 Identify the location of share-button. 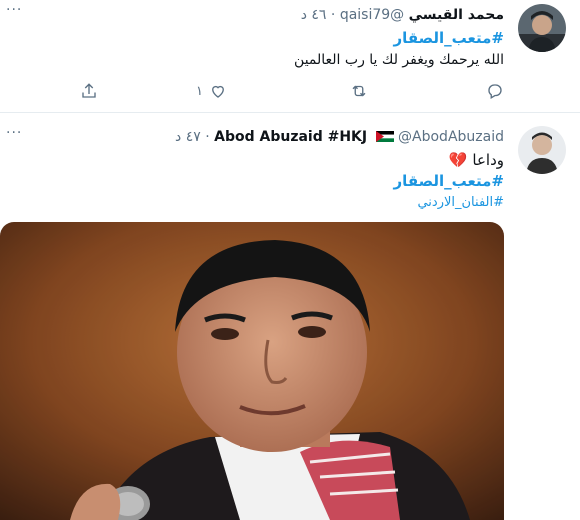
(89, 91).